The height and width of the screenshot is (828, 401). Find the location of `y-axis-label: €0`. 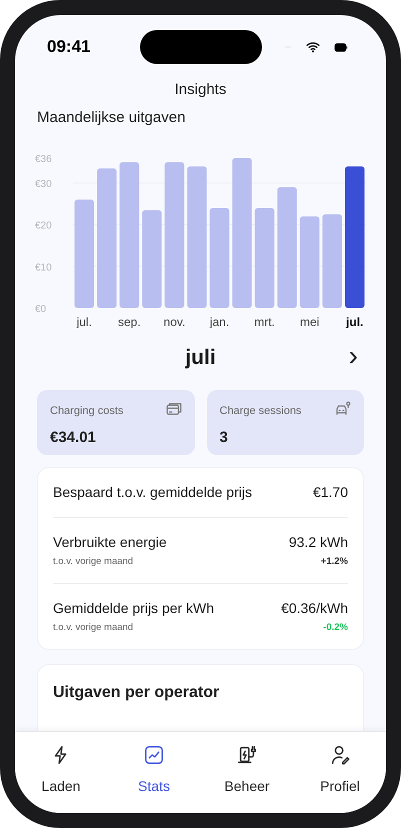

y-axis-label: €0 is located at coordinates (40, 309).